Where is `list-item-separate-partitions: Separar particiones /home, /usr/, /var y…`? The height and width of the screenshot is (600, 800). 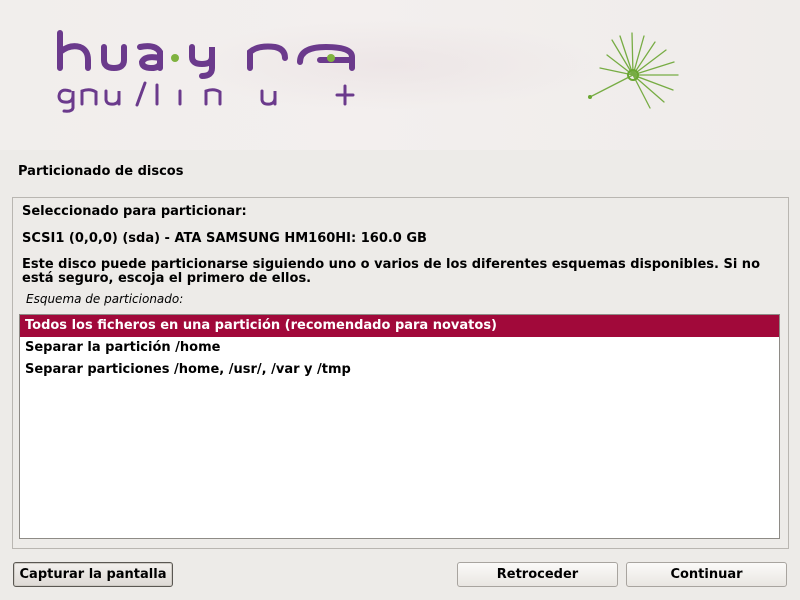 list-item-separate-partitions: Separar particiones /home, /usr/, /var y… is located at coordinates (399, 370).